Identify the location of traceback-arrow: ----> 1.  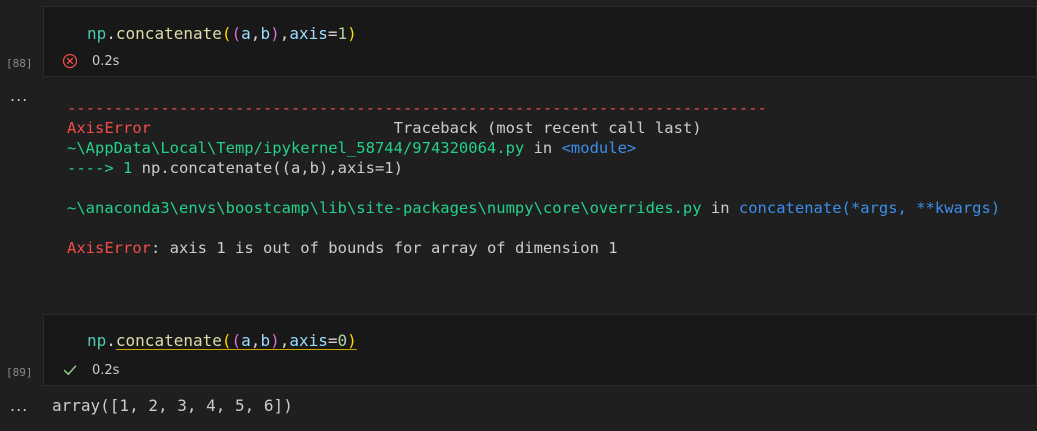
(104, 168).